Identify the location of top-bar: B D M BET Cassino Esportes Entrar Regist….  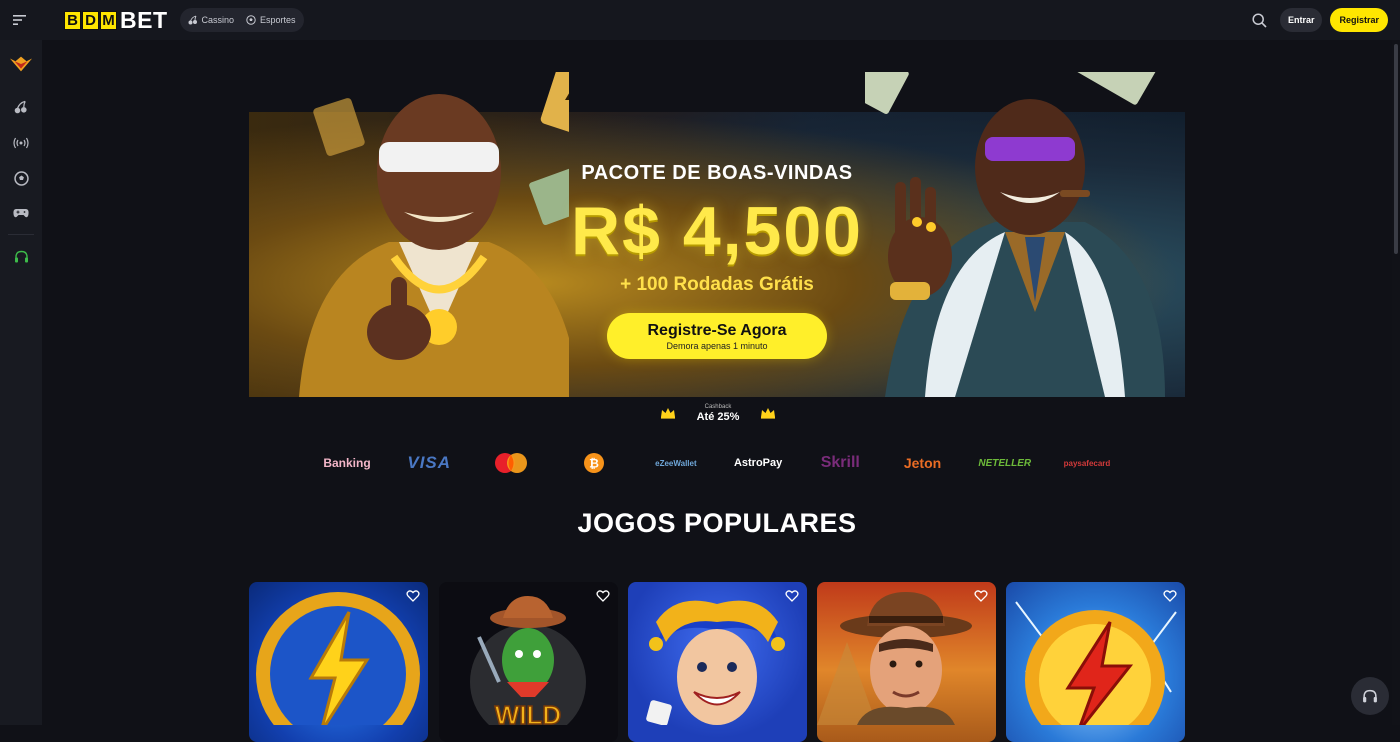
(700, 20).